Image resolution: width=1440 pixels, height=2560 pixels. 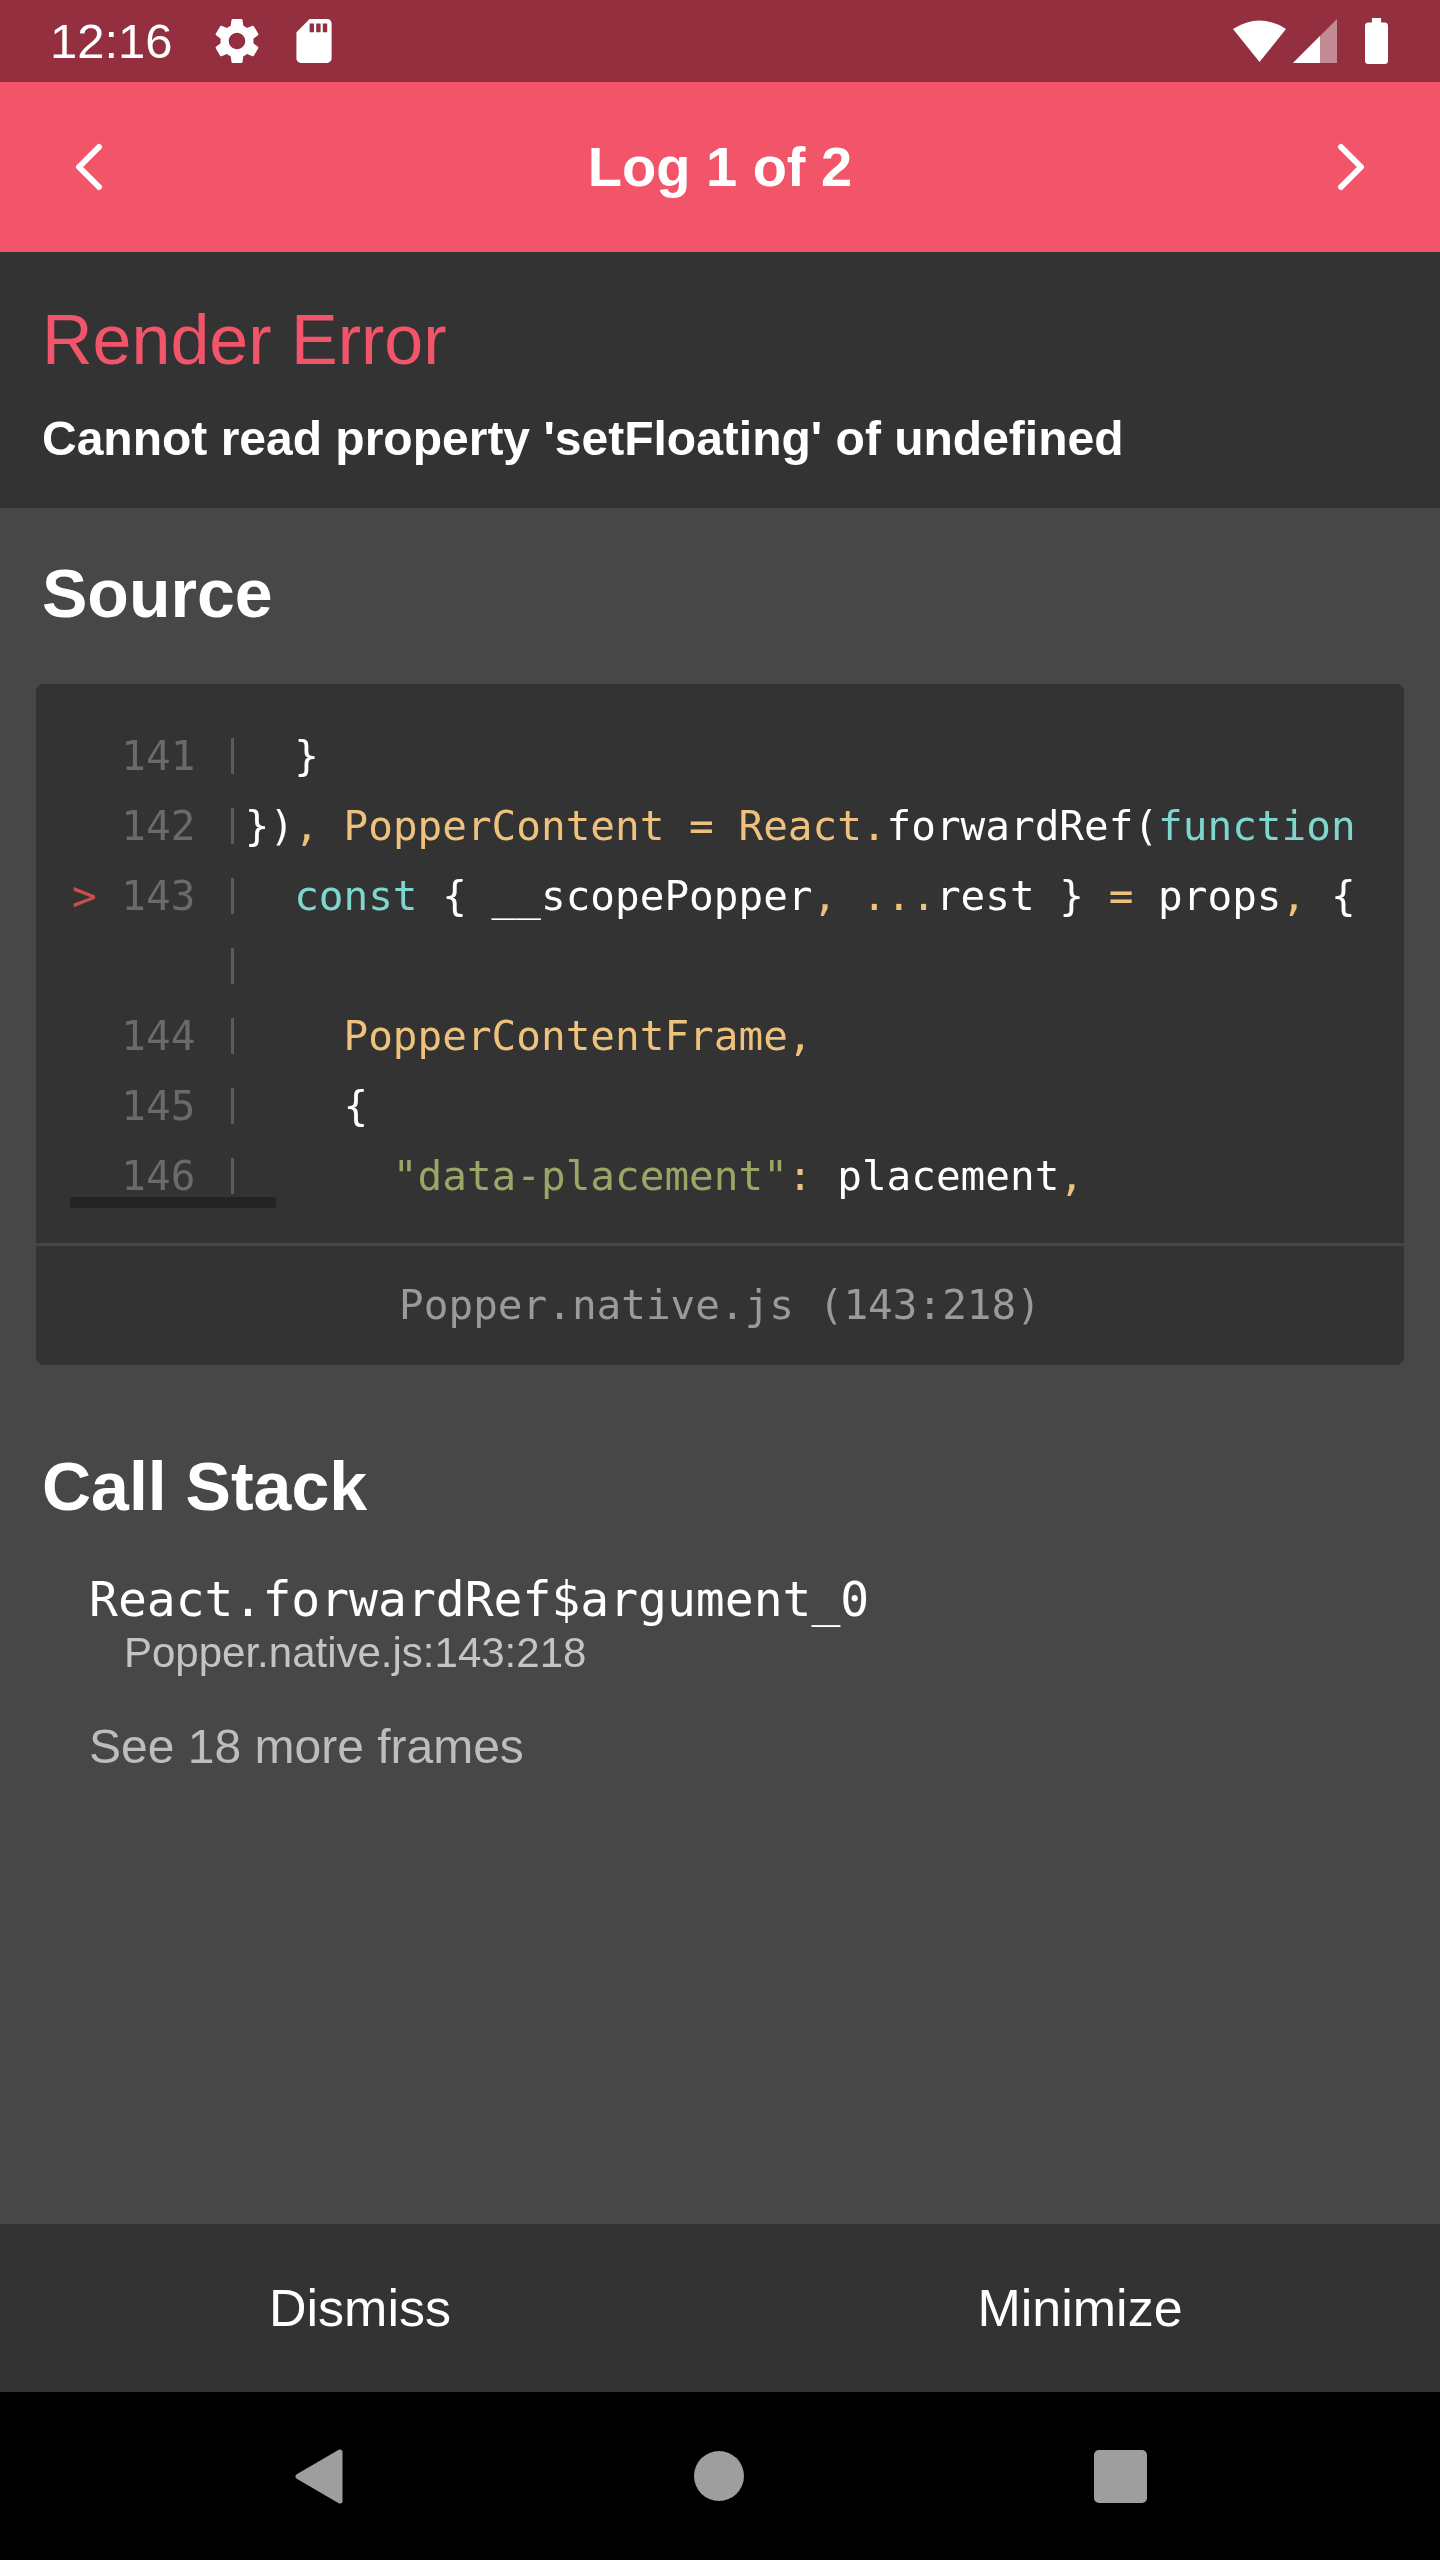 What do you see at coordinates (205, 1486) in the screenshot?
I see `section-heading: Call Stack` at bounding box center [205, 1486].